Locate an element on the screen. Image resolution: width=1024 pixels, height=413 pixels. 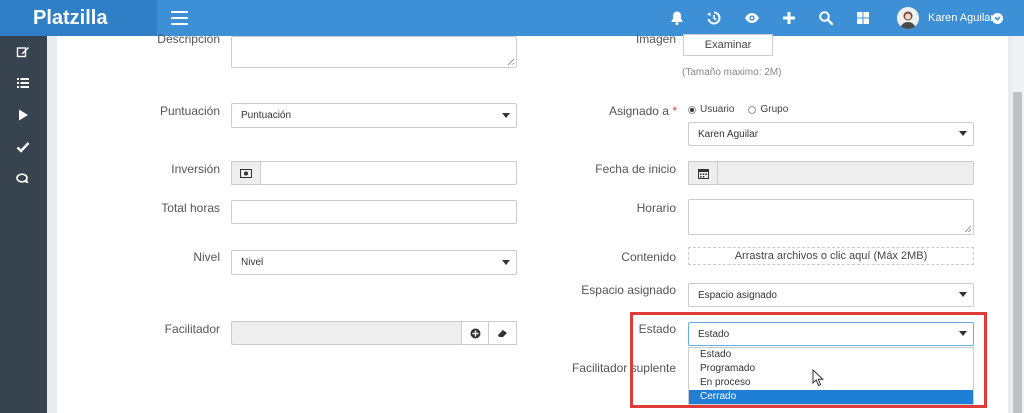
play-icon is located at coordinates (23, 115).